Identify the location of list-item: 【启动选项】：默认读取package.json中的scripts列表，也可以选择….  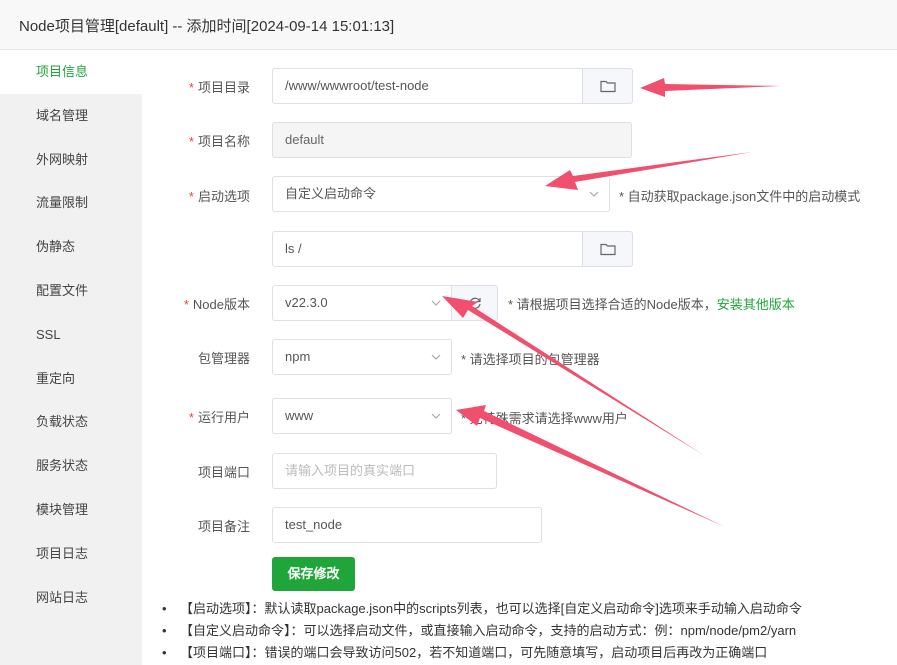
(481, 609).